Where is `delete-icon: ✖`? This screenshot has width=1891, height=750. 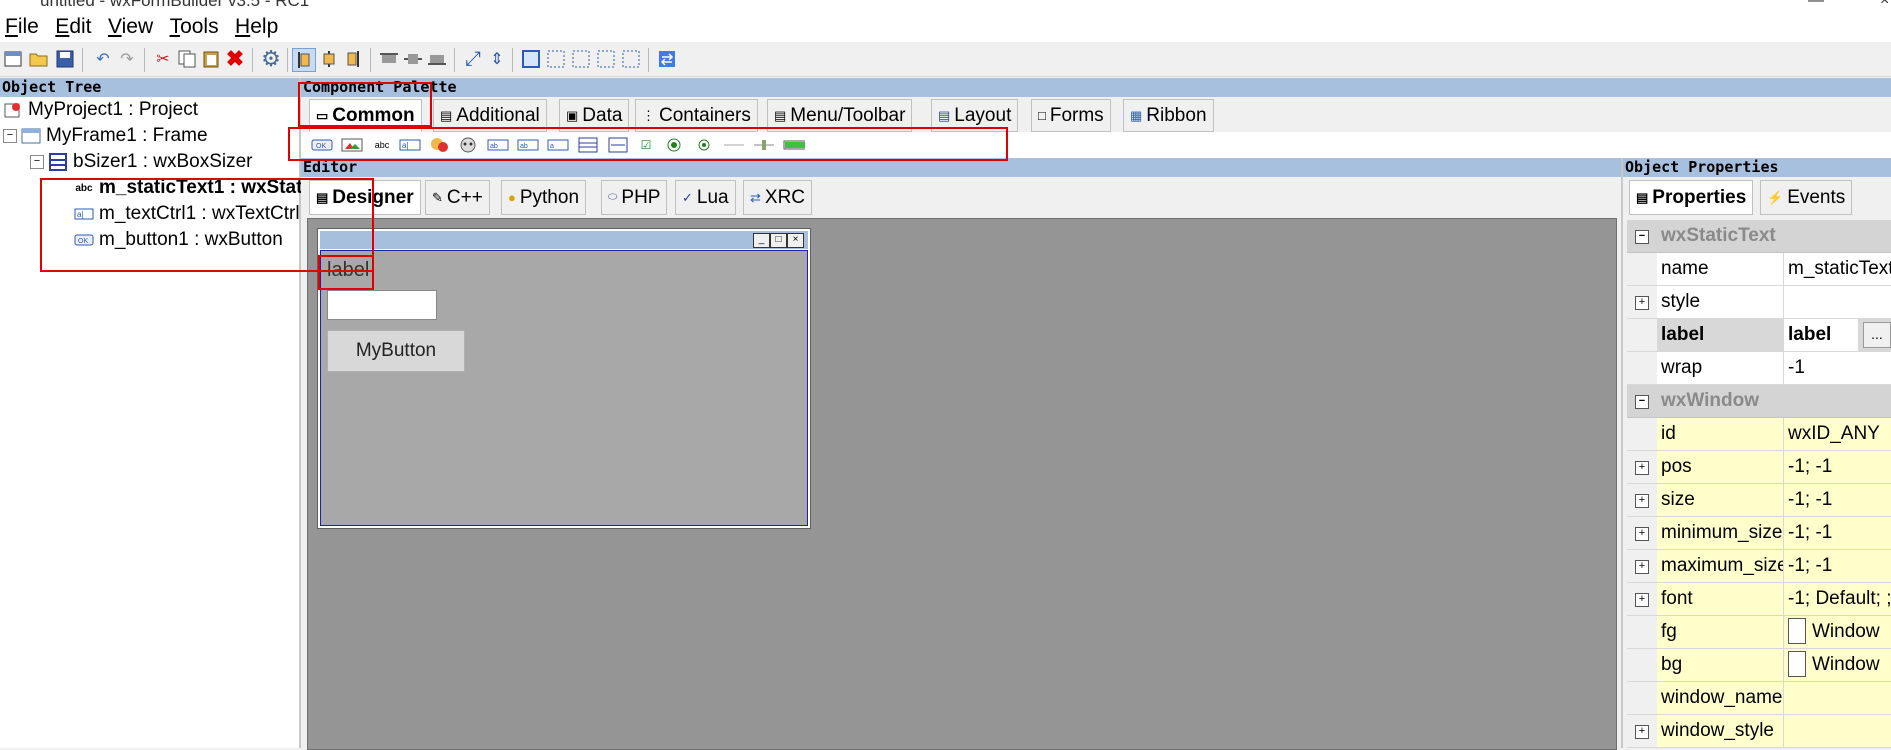
delete-icon: ✖ is located at coordinates (235, 58).